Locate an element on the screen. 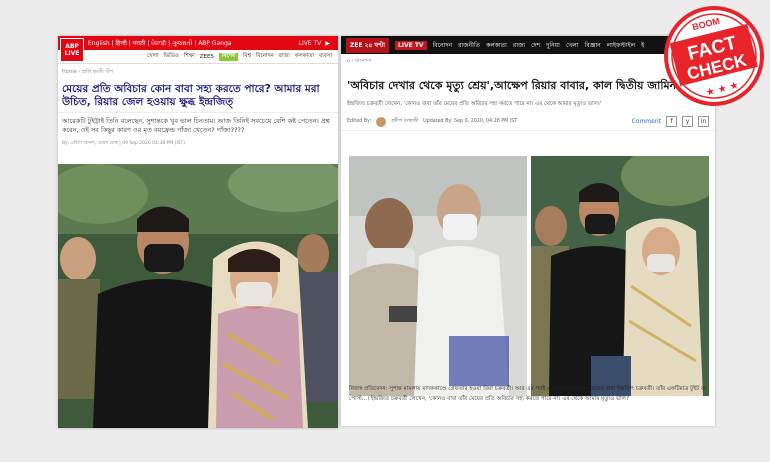  nav-item: ZEE5 is located at coordinates (207, 57).